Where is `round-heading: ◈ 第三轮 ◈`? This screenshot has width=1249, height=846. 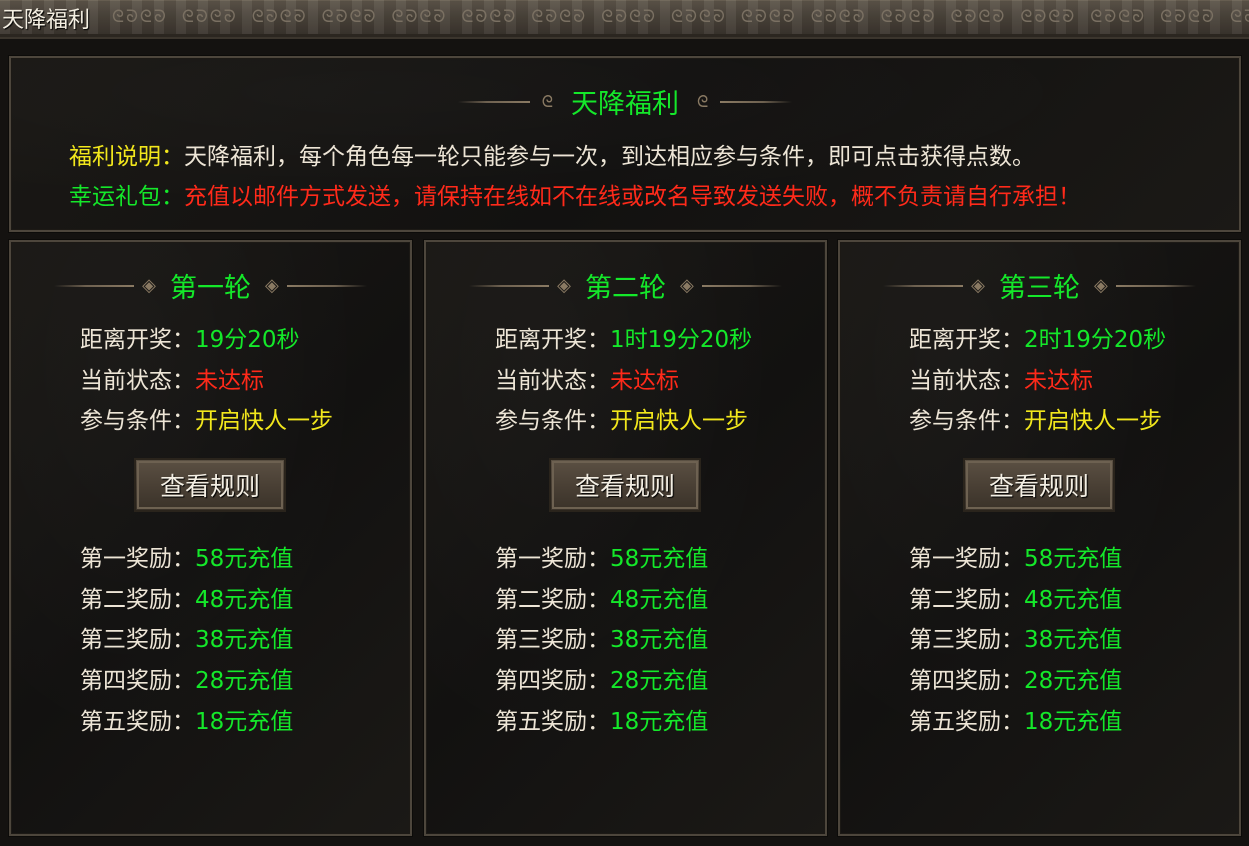 round-heading: ◈ 第三轮 ◈ is located at coordinates (1039, 285).